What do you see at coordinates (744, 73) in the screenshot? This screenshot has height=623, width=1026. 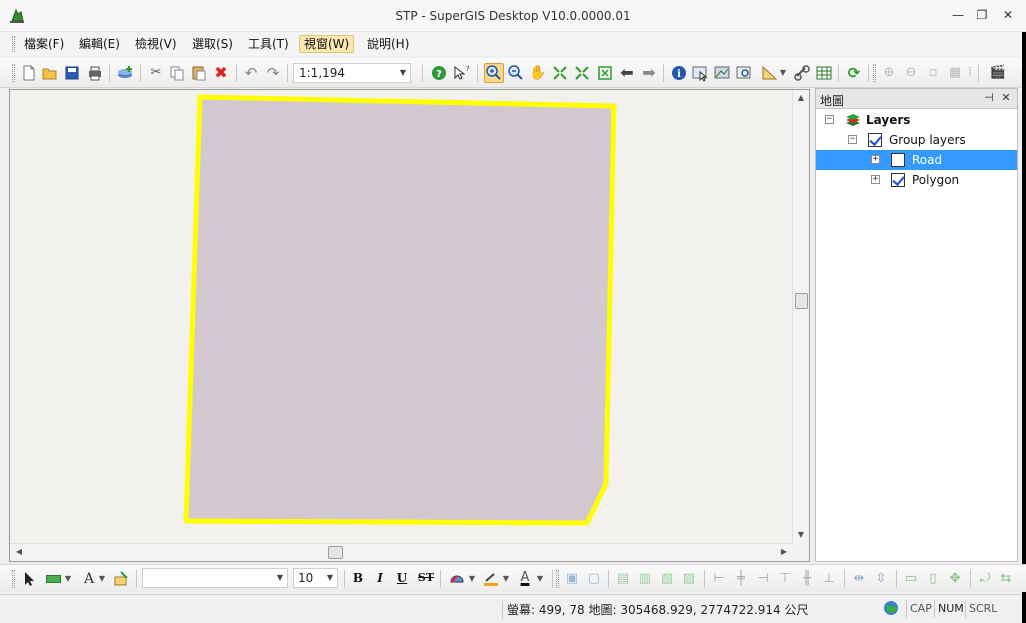 I see `find-icon` at bounding box center [744, 73].